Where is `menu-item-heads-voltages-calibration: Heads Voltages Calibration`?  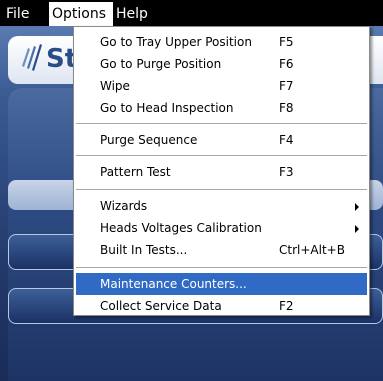
menu-item-heads-voltages-calibration: Heads Voltages Calibration is located at coordinates (221, 228).